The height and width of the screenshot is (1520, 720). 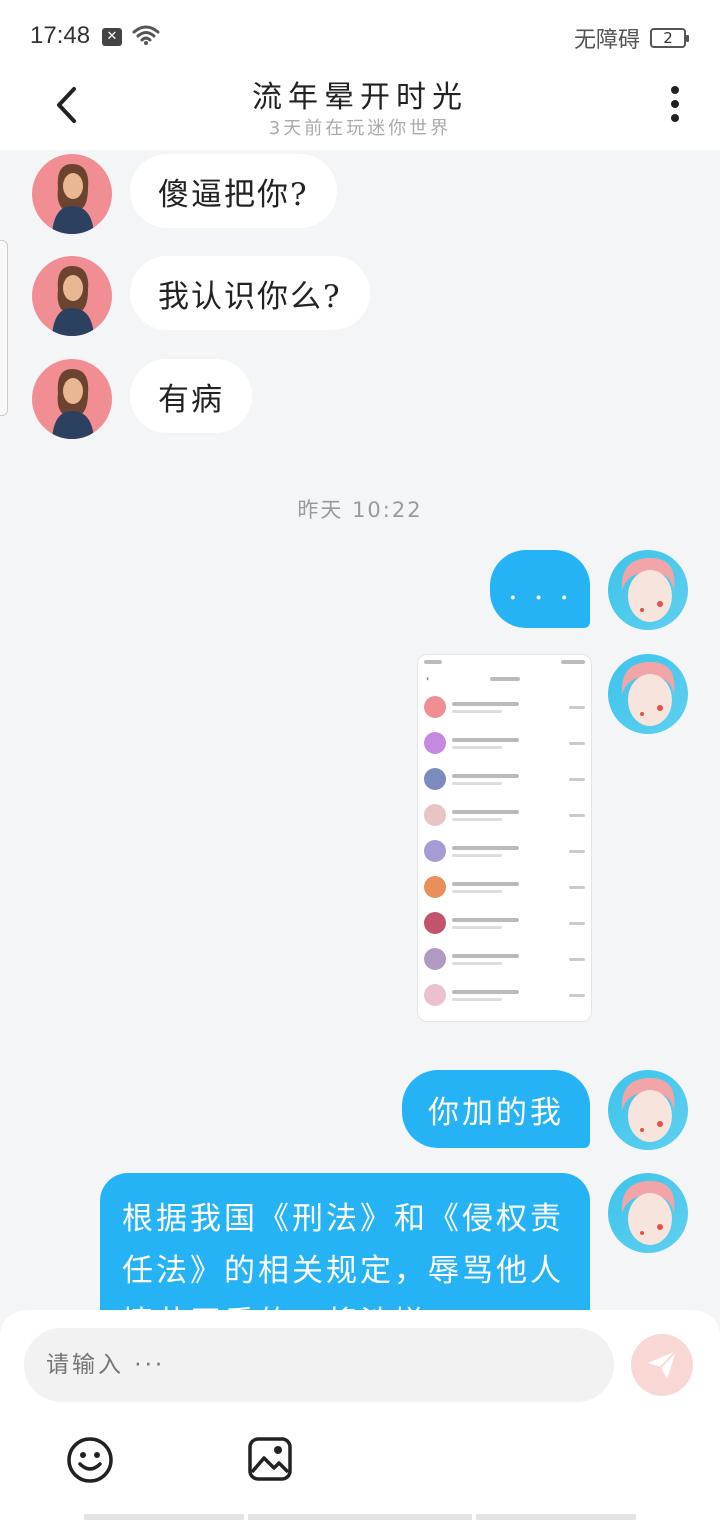 What do you see at coordinates (4, 328) in the screenshot?
I see `side-edge-handle` at bounding box center [4, 328].